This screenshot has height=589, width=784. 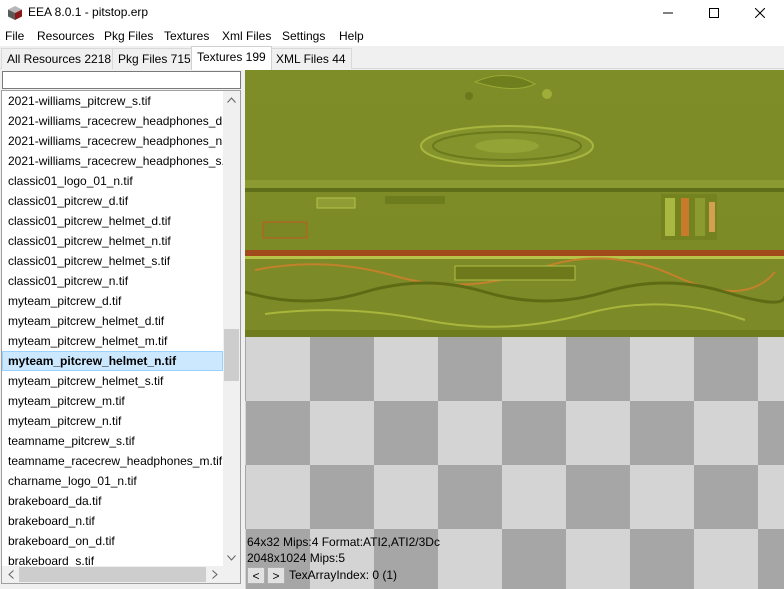 What do you see at coordinates (112, 161) in the screenshot?
I see `list-item: 2021-williams_racecrew_headphones_s.ti` at bounding box center [112, 161].